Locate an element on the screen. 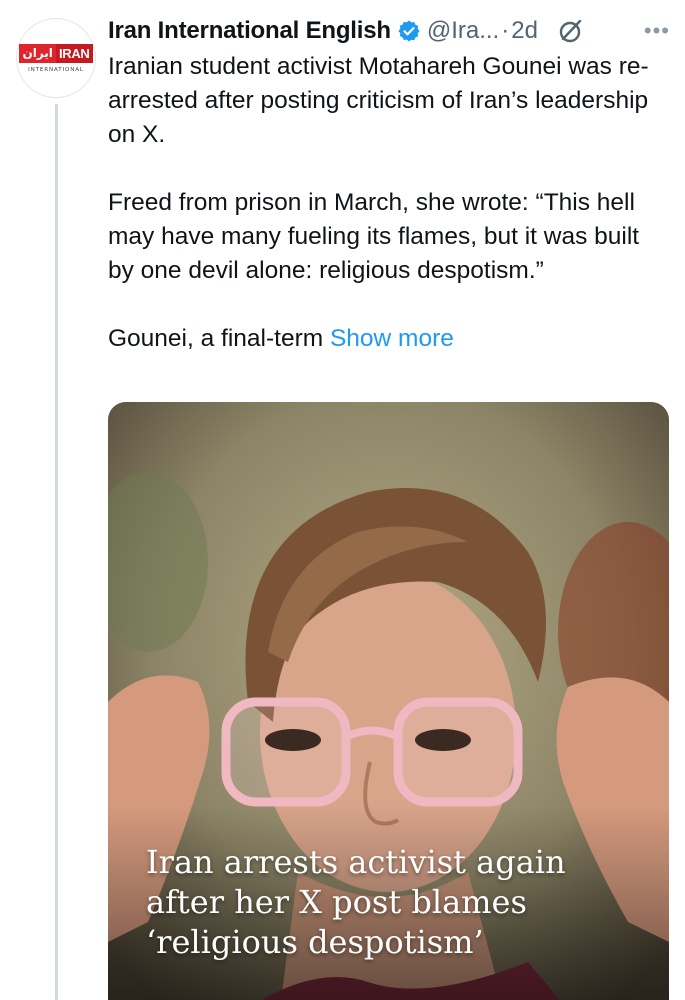  show-more-link: Show more is located at coordinates (392, 338).